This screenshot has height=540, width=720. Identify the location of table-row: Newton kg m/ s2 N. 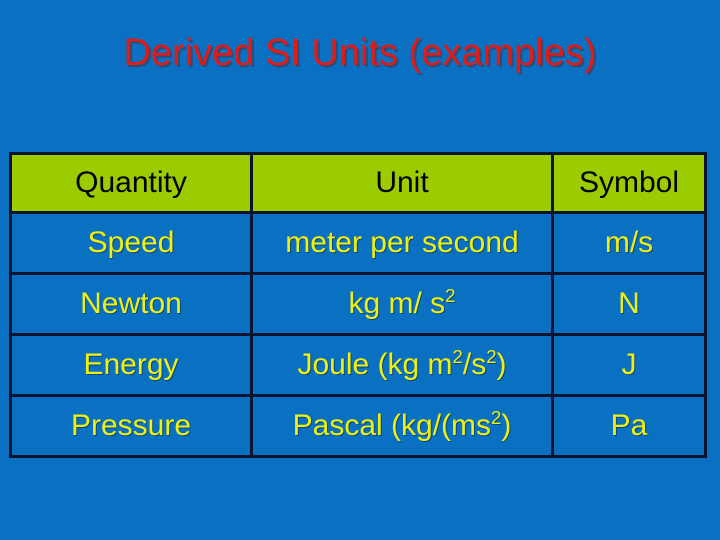
(358, 304).